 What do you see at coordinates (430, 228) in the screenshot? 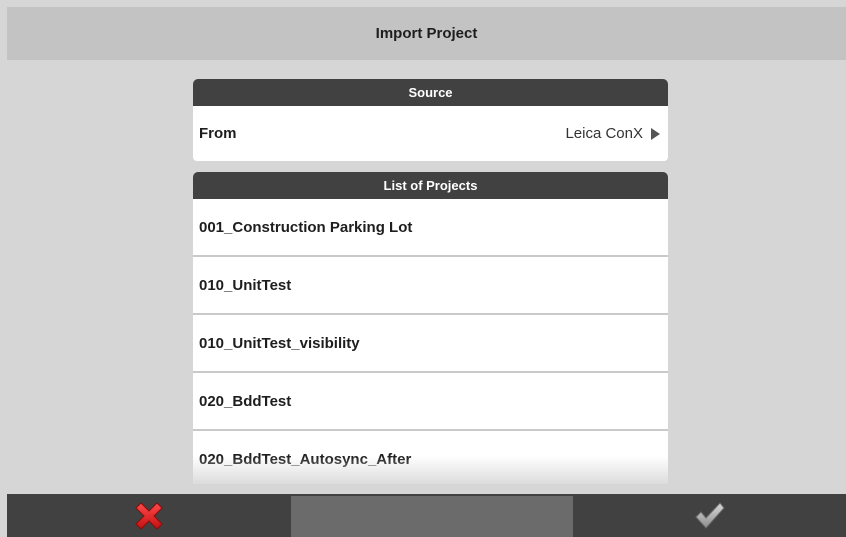
I see `project-list-item: 001_Construction Parking Lot` at bounding box center [430, 228].